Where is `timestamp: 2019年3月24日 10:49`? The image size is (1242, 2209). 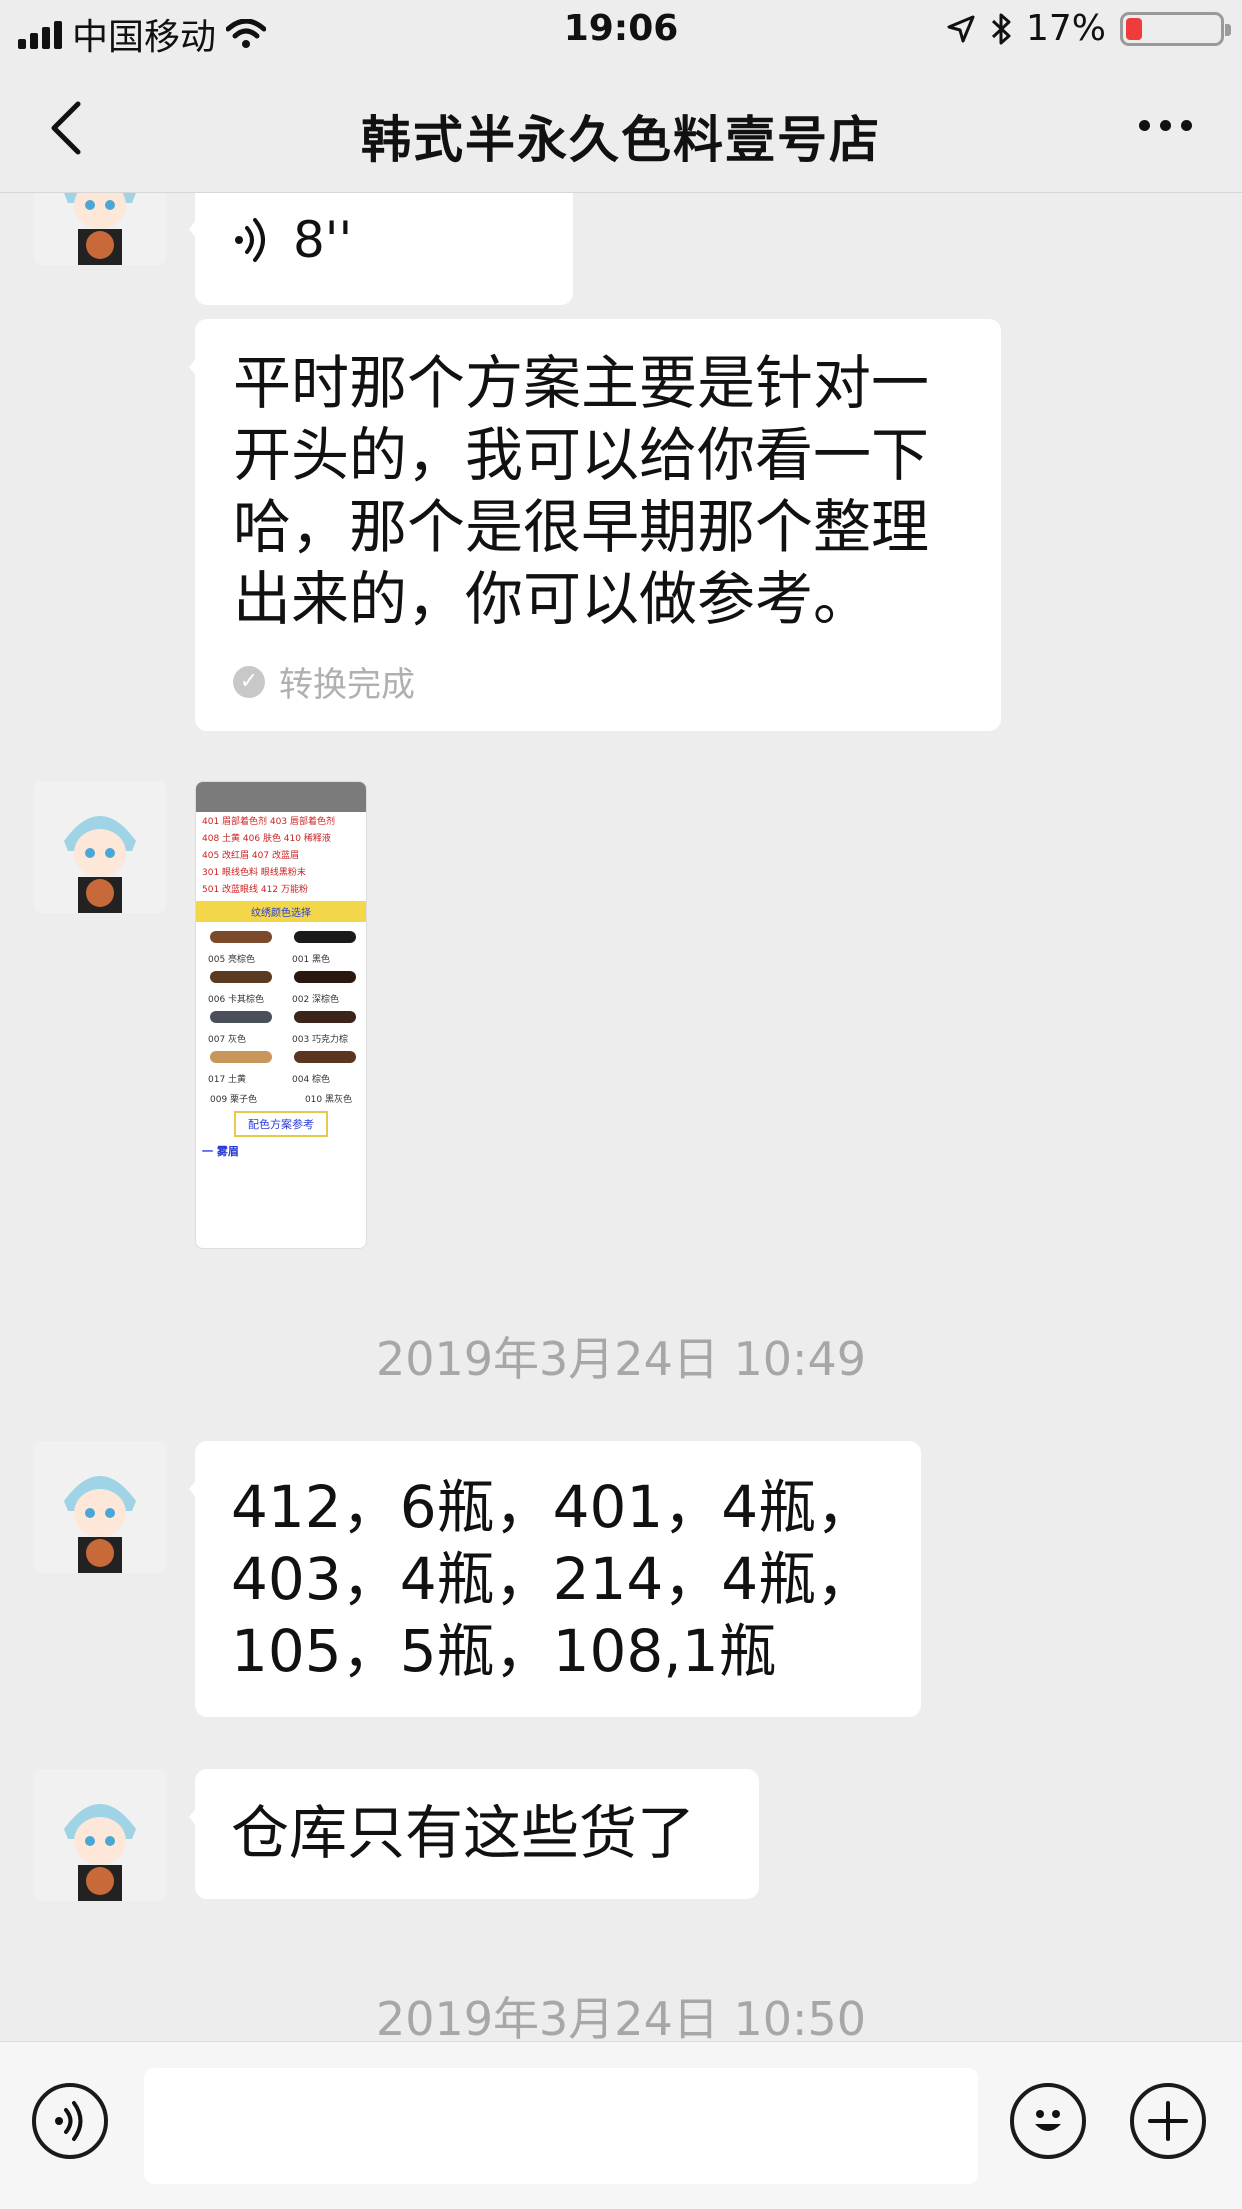 timestamp: 2019年3月24日 10:49 is located at coordinates (621, 1359).